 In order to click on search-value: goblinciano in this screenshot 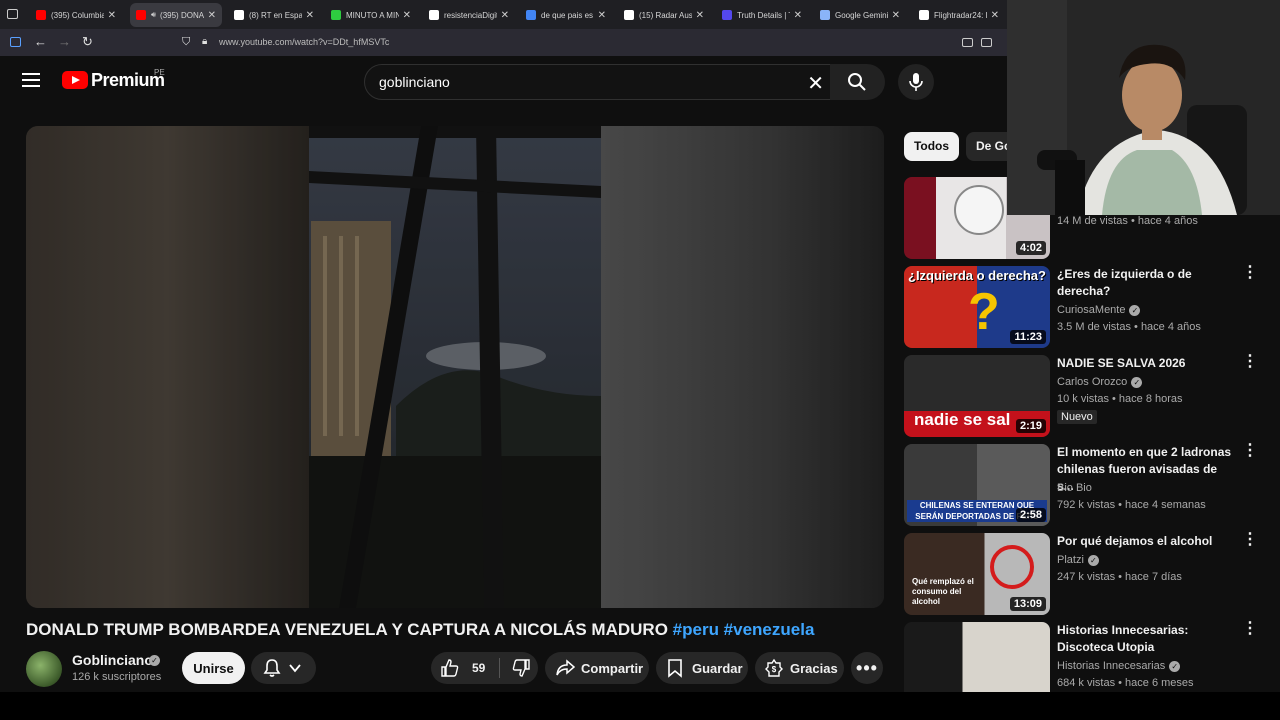, I will do `click(414, 82)`.